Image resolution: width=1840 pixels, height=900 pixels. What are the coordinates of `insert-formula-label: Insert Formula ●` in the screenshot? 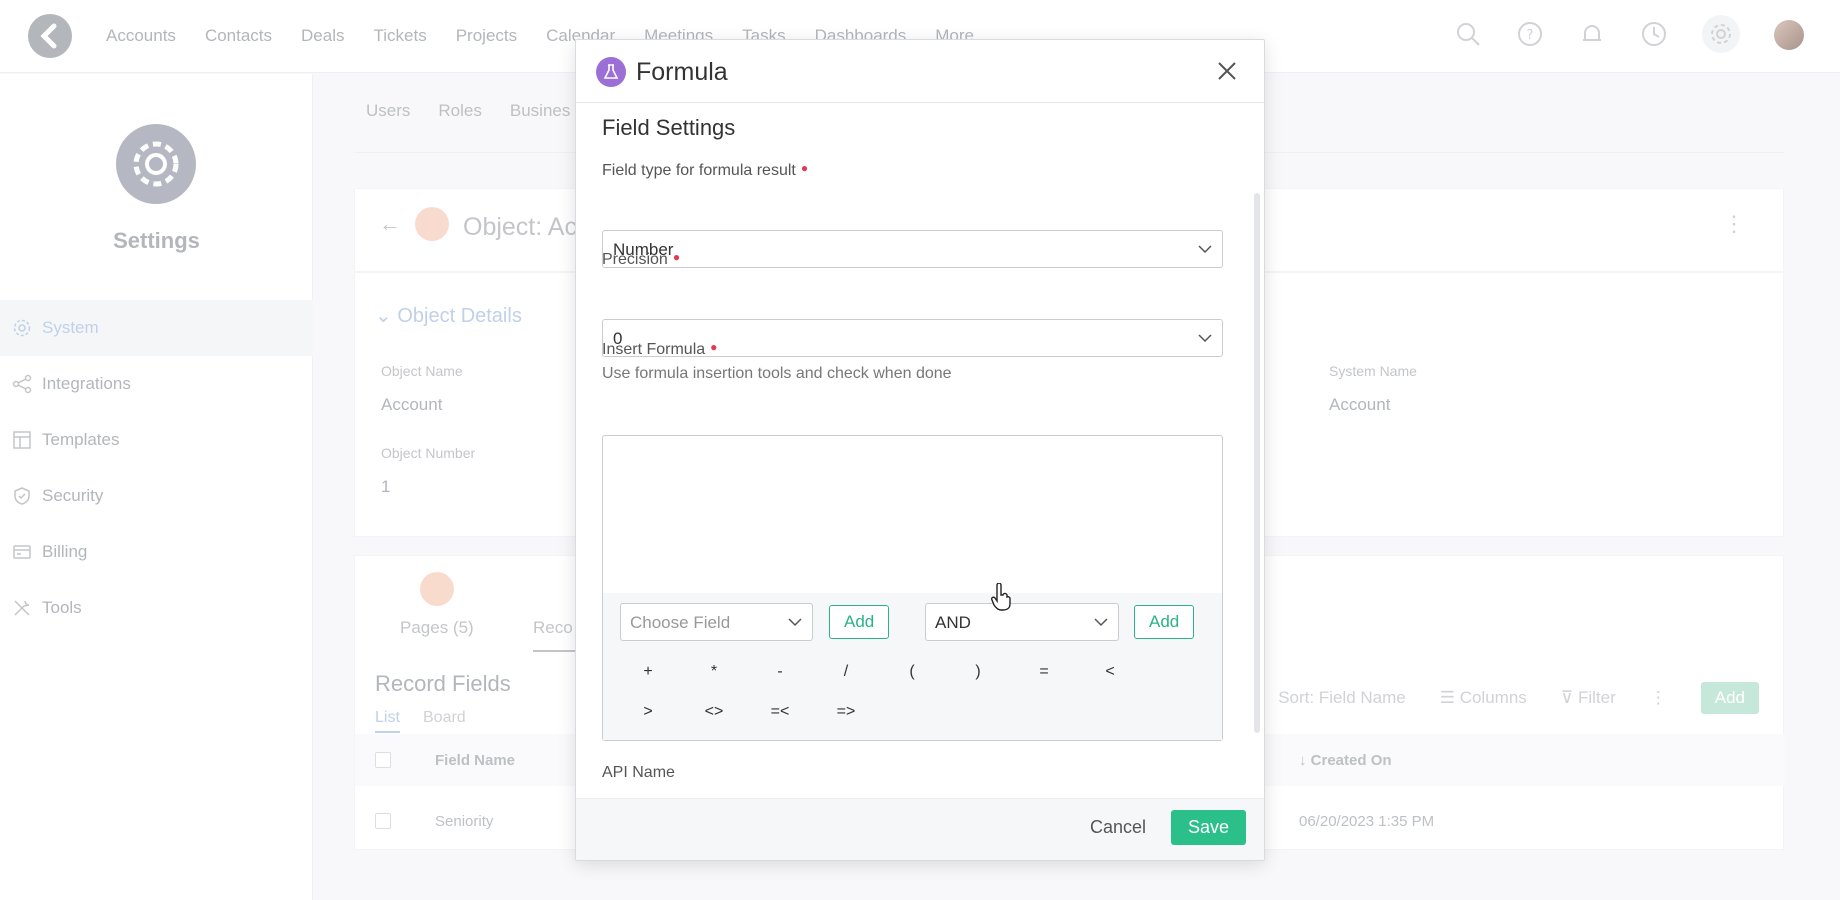 It's located at (659, 349).